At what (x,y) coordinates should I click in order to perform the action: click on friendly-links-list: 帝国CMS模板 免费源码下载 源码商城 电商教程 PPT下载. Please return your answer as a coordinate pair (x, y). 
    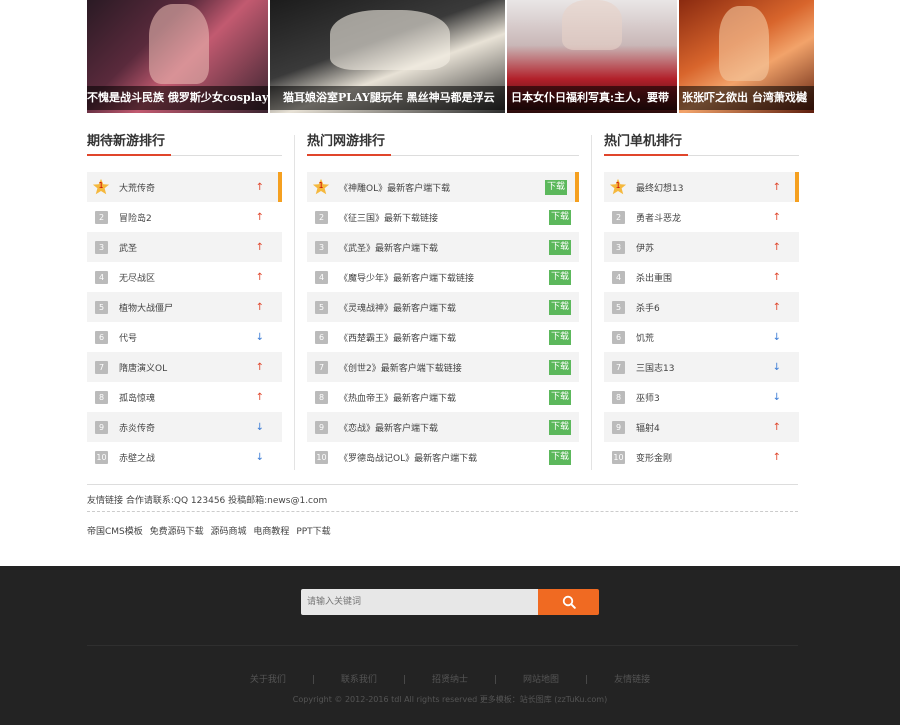
    Looking at the image, I should click on (442, 530).